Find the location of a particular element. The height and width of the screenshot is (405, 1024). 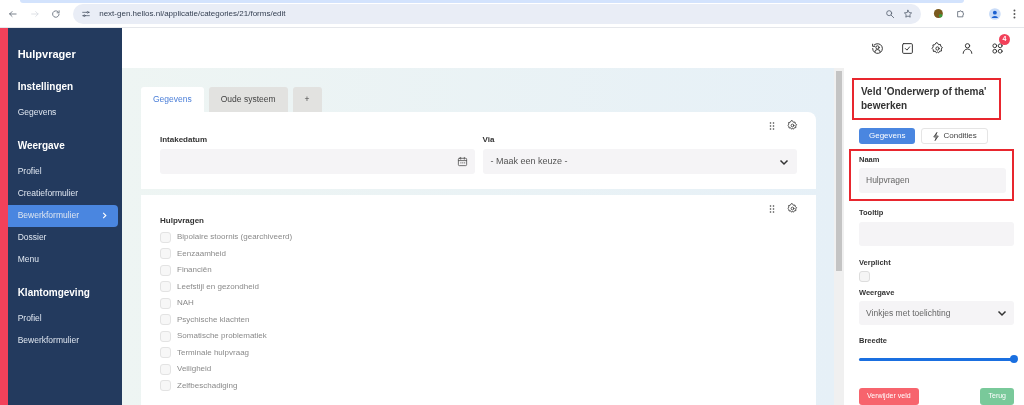

slider-thumb is located at coordinates (1014, 359).